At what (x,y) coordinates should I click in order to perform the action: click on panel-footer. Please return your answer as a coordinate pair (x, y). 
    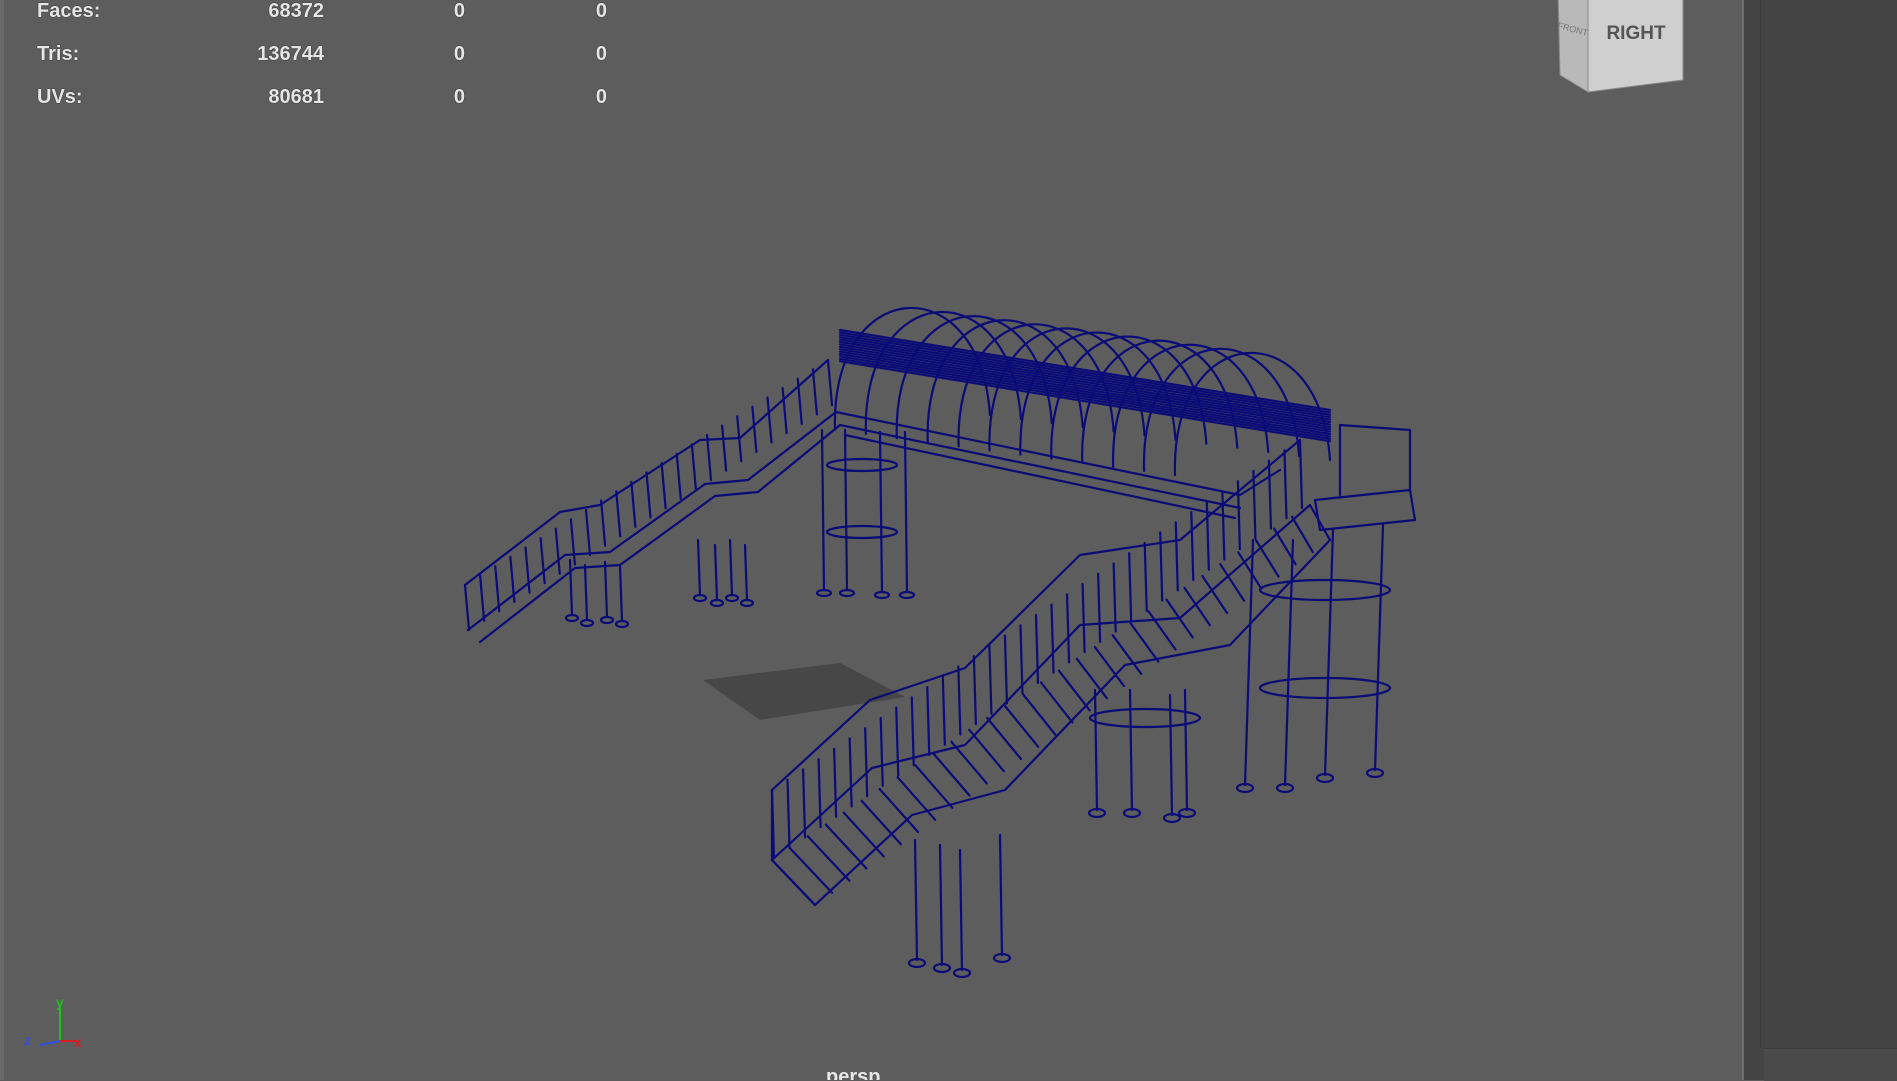
    Looking at the image, I should click on (1830, 1064).